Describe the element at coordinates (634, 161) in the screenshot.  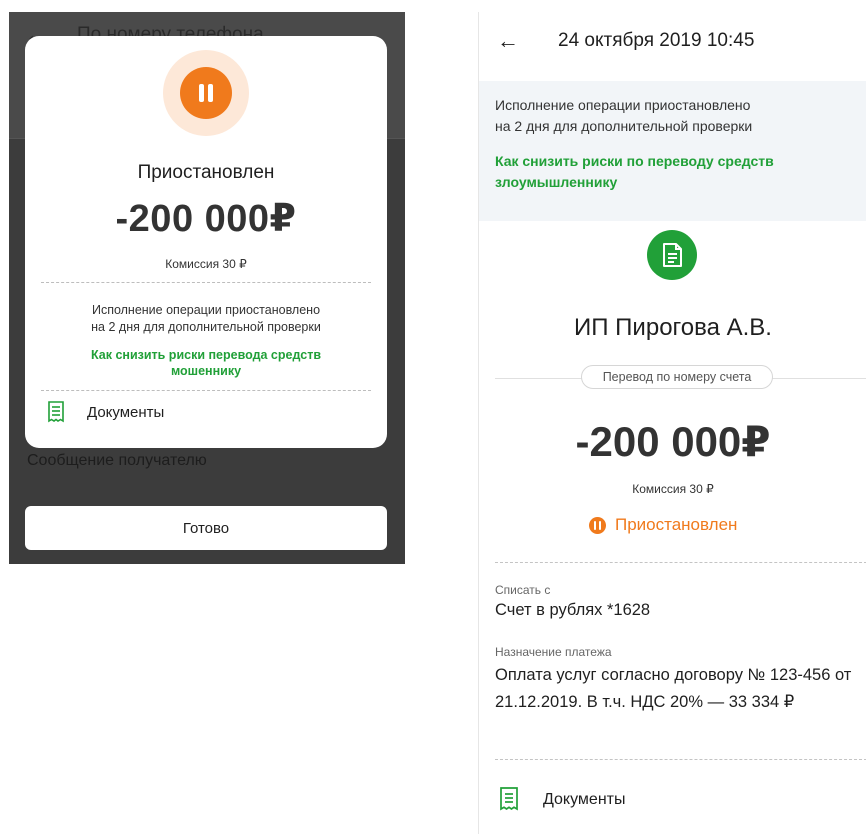
I see `risk-link-line1: Как снизить риски по переводу средств` at that location.